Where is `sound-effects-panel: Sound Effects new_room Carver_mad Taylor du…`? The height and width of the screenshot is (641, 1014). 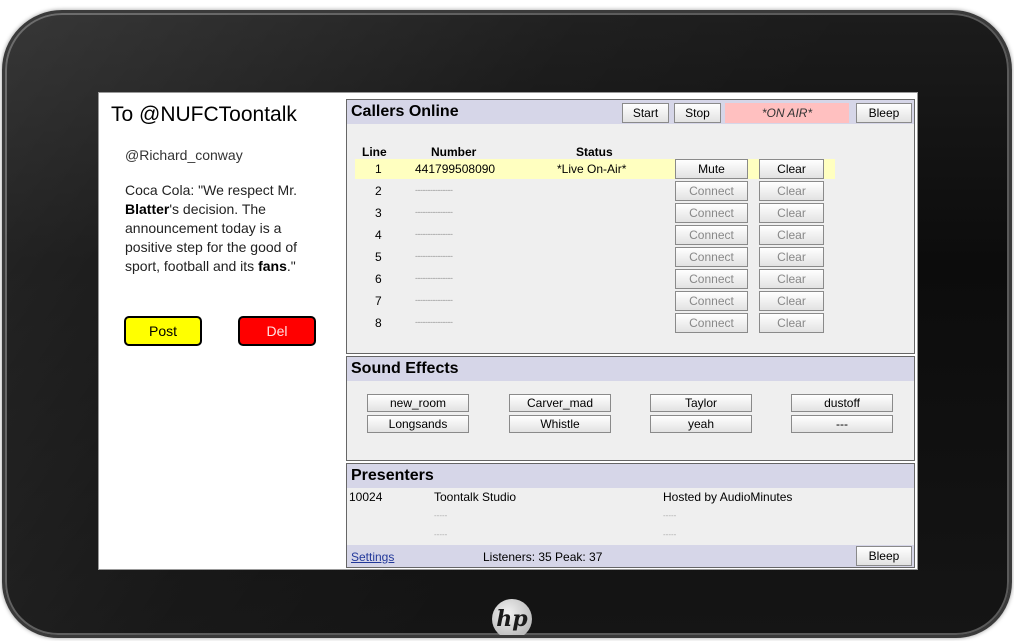
sound-effects-panel: Sound Effects new_room Carver_mad Taylor du… is located at coordinates (630, 408).